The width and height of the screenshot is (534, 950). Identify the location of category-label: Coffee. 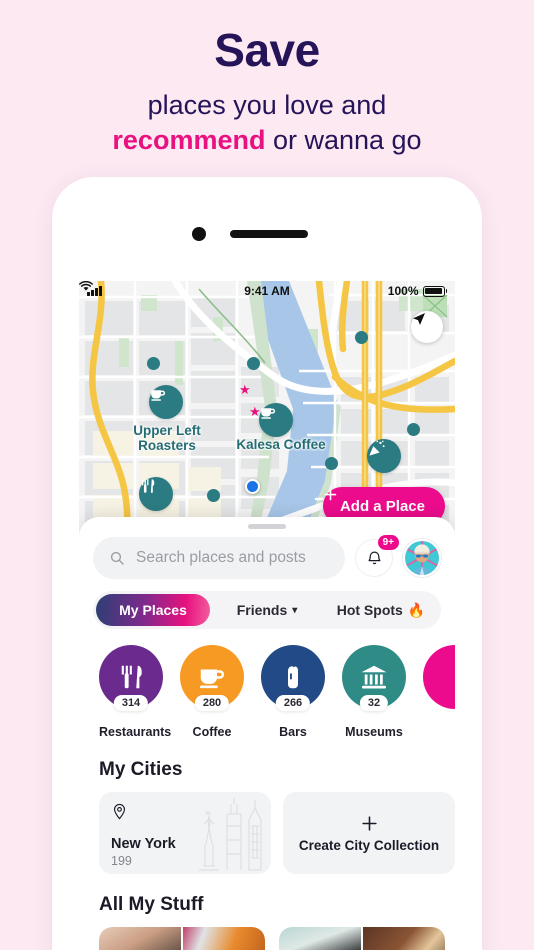
(212, 732).